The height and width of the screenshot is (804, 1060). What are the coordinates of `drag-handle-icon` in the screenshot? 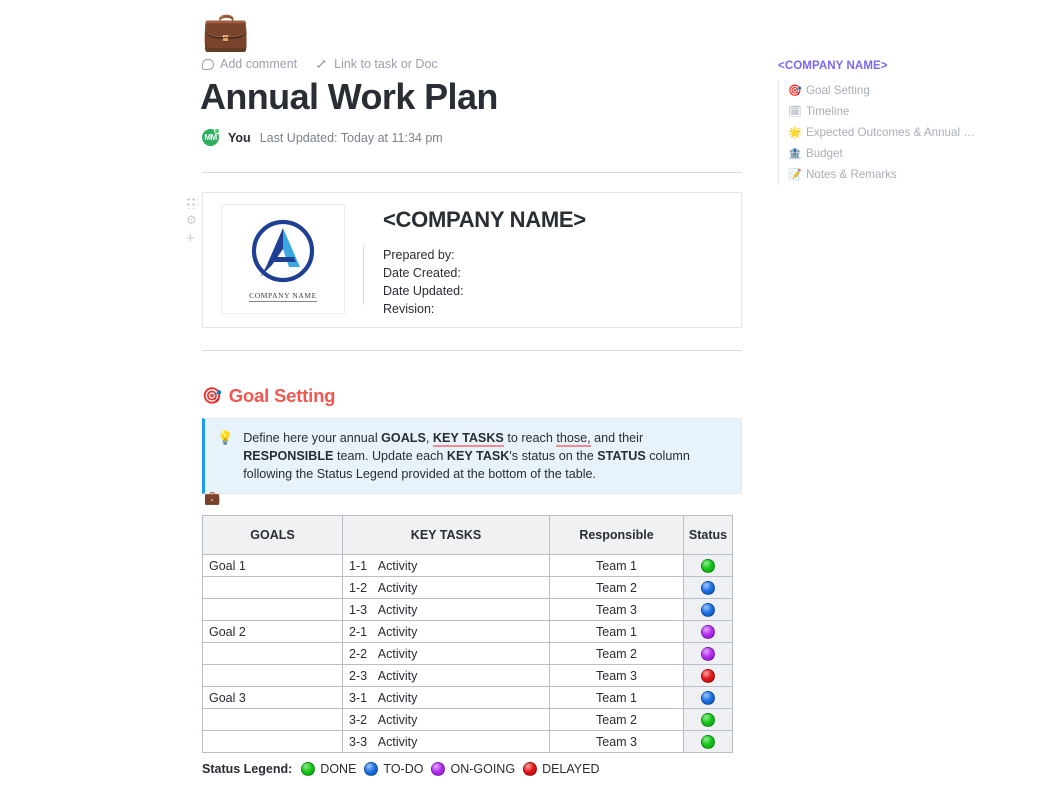 It's located at (192, 203).